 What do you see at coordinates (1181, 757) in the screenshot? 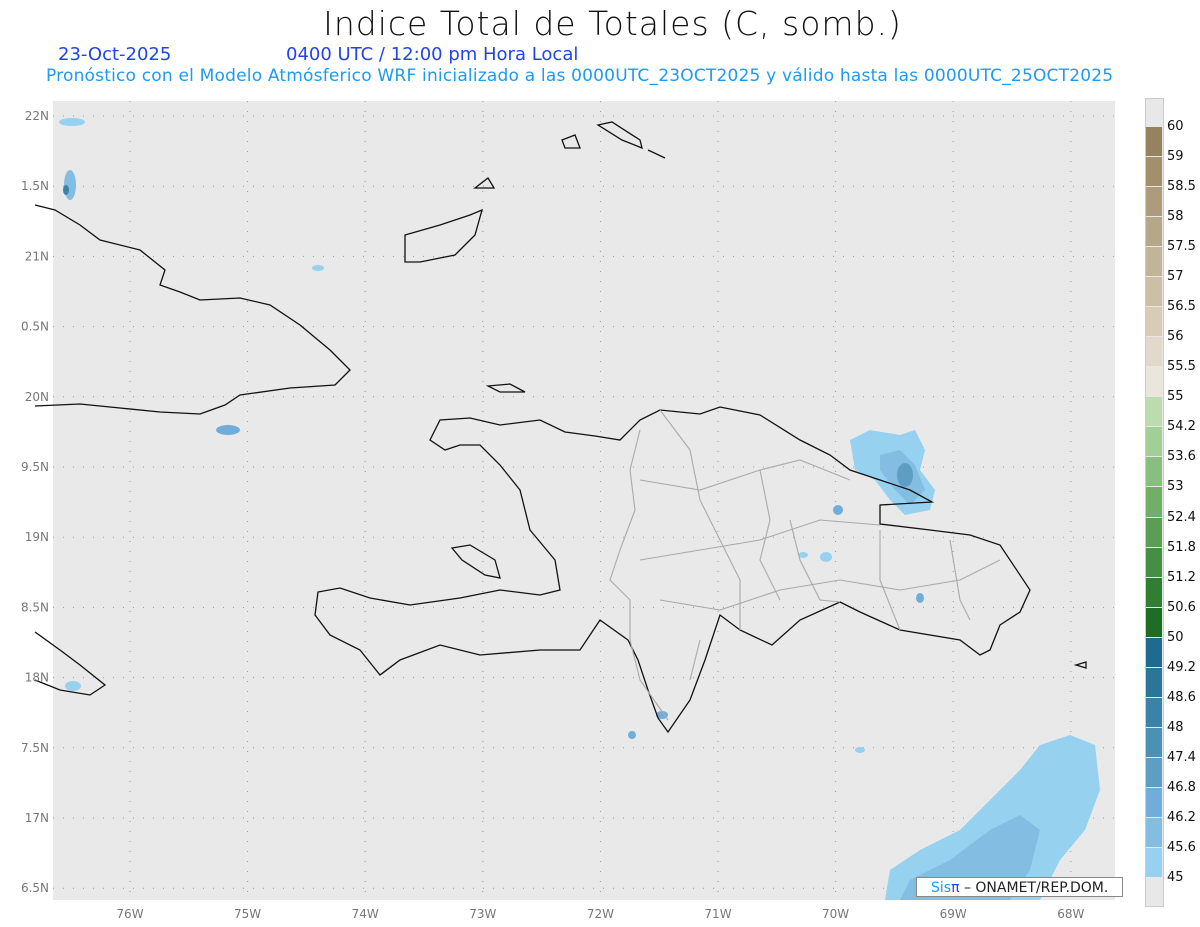
I see `colorbar-label: 47.4` at bounding box center [1181, 757].